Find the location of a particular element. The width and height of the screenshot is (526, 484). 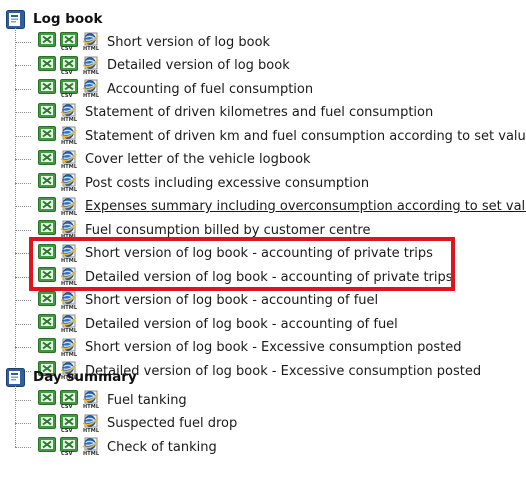

report-label: Accounting of fuel consumption is located at coordinates (210, 89).